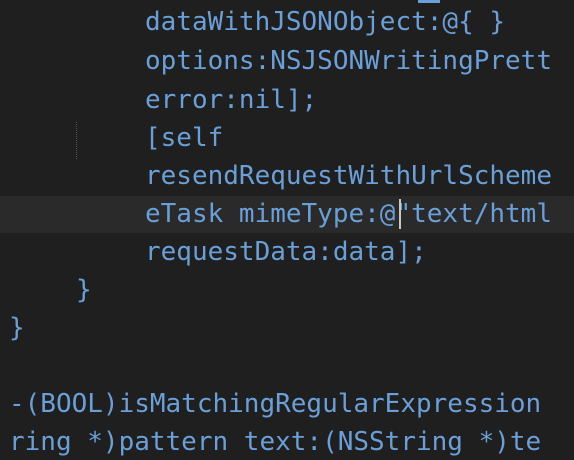 Image resolution: width=574 pixels, height=460 pixels. What do you see at coordinates (231, 100) in the screenshot?
I see `code-line-3: error:nil];` at bounding box center [231, 100].